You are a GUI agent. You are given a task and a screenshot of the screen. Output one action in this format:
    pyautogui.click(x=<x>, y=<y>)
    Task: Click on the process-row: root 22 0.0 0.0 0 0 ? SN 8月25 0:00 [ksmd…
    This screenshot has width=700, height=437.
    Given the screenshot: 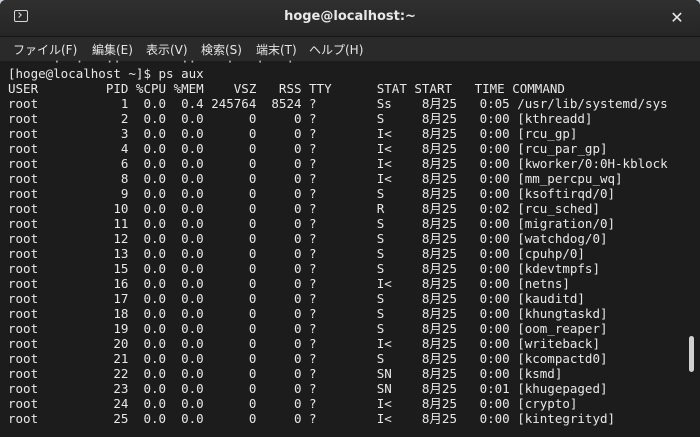 What is the action you would take?
    pyautogui.click(x=285, y=373)
    